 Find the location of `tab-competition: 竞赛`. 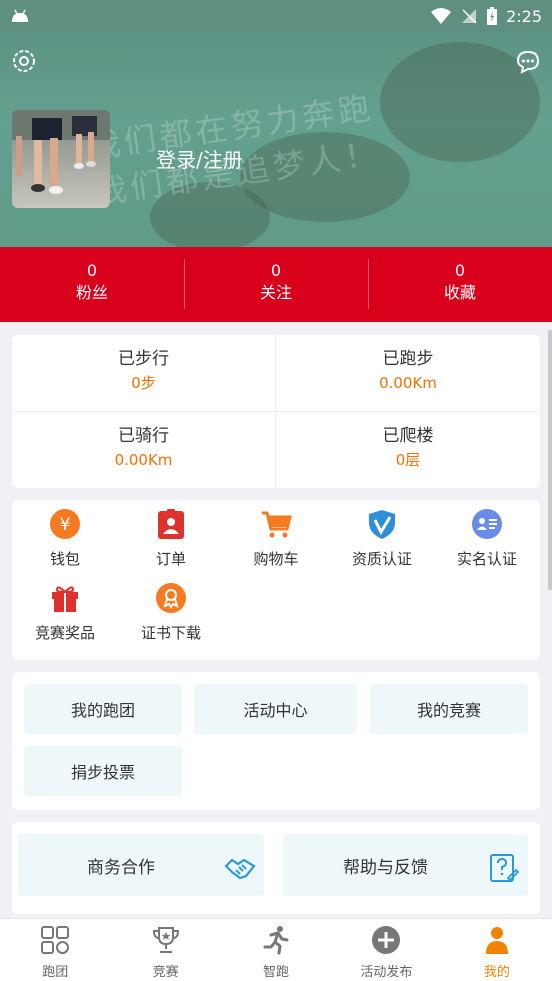

tab-competition: 竞赛 is located at coordinates (165, 950).